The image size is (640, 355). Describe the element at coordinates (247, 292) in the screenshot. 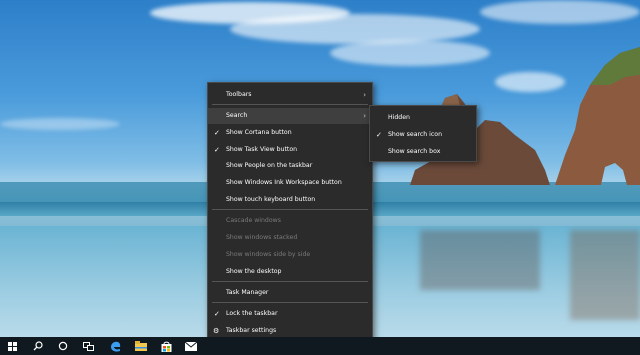

I see `menu-item-label: Task Manager` at that location.